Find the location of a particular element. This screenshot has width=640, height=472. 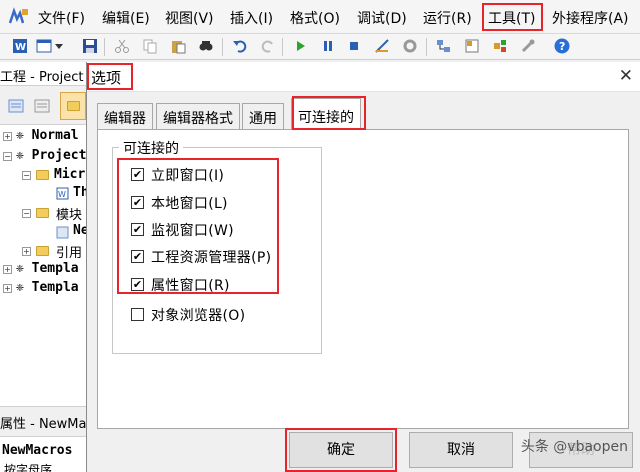

toggle-folders-button is located at coordinates (73, 106).